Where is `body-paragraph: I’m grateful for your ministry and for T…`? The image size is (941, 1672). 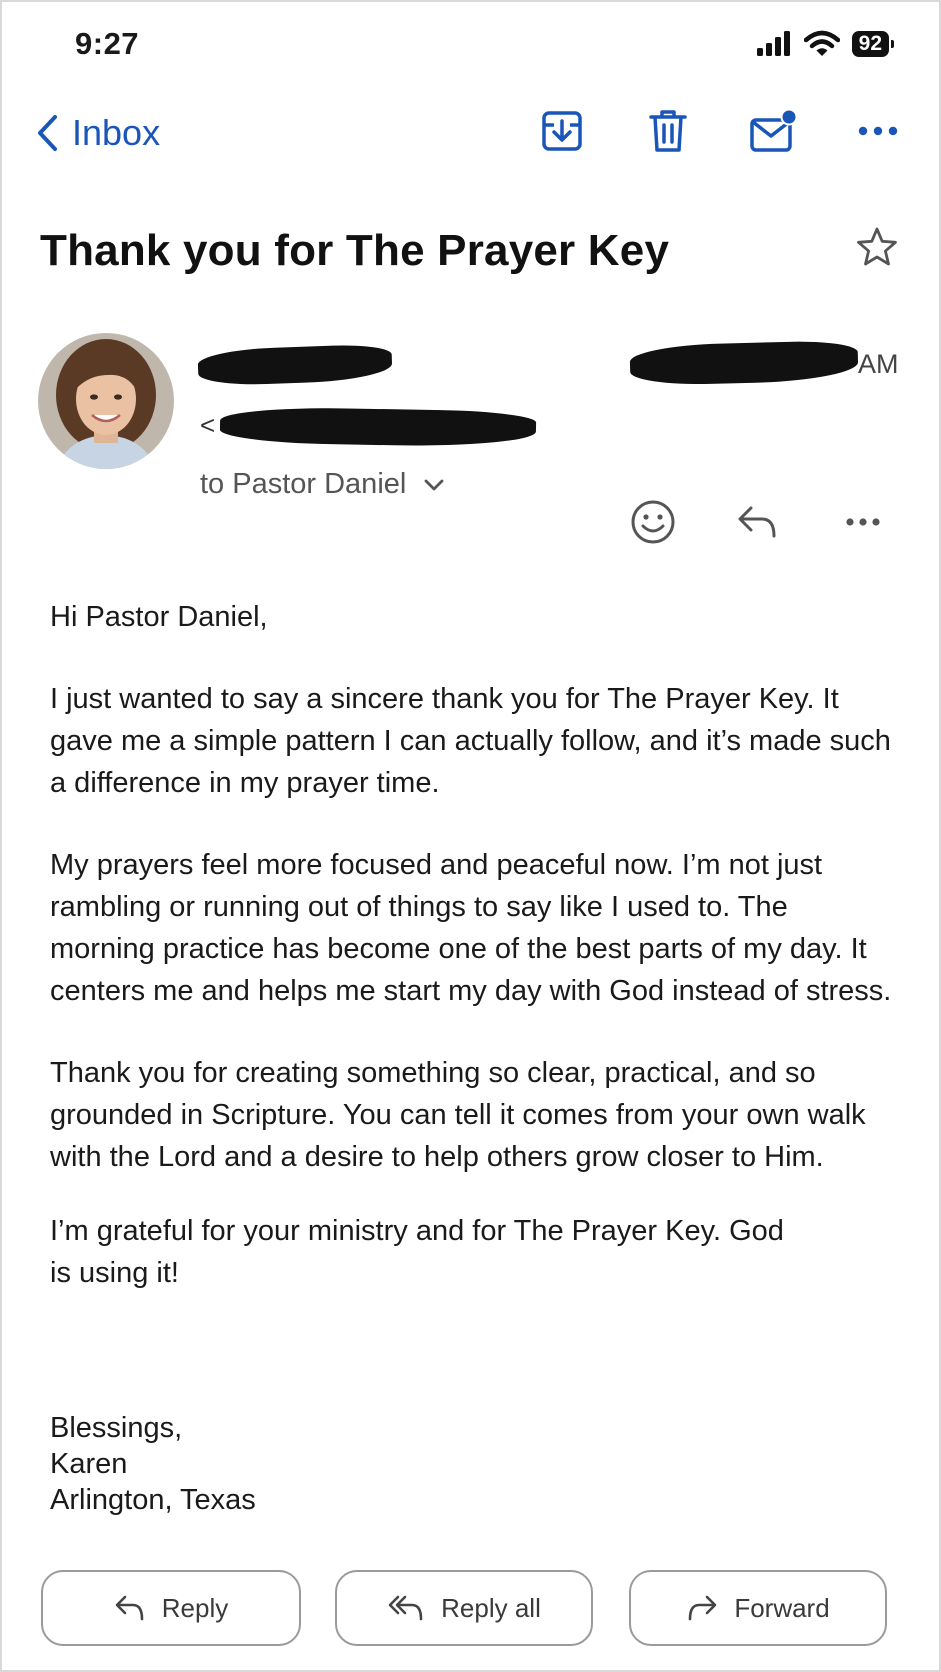 body-paragraph: I’m grateful for your ministry and for T… is located at coordinates (417, 1252).